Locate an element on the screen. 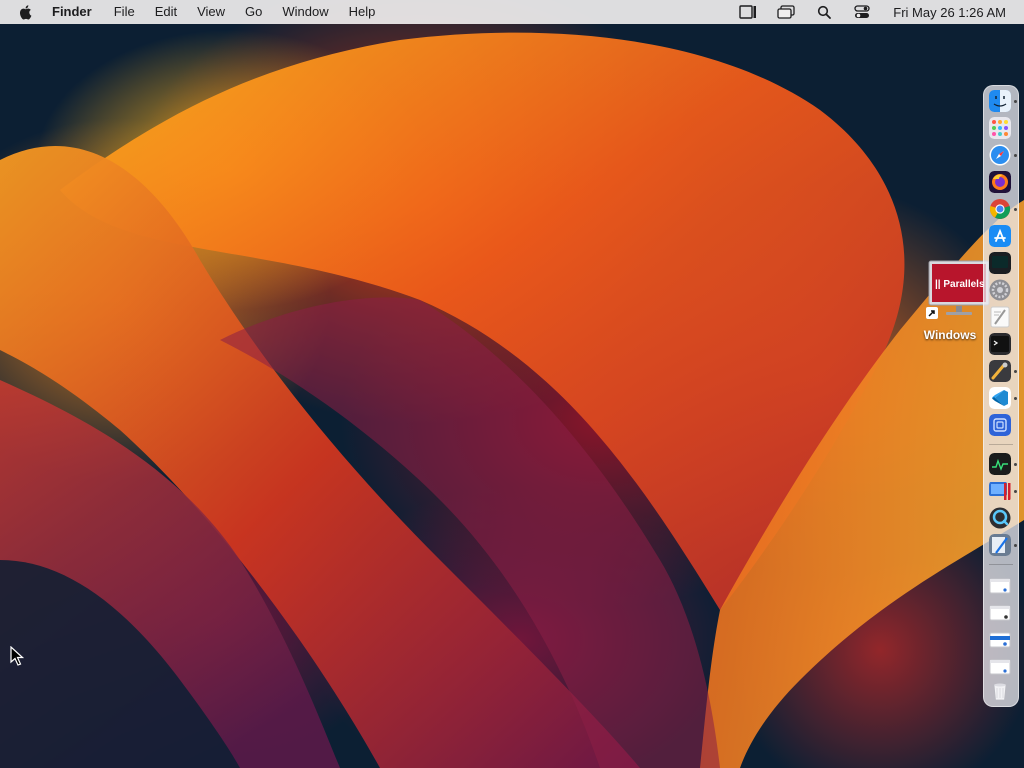  stage-manager-icon is located at coordinates (748, 12).